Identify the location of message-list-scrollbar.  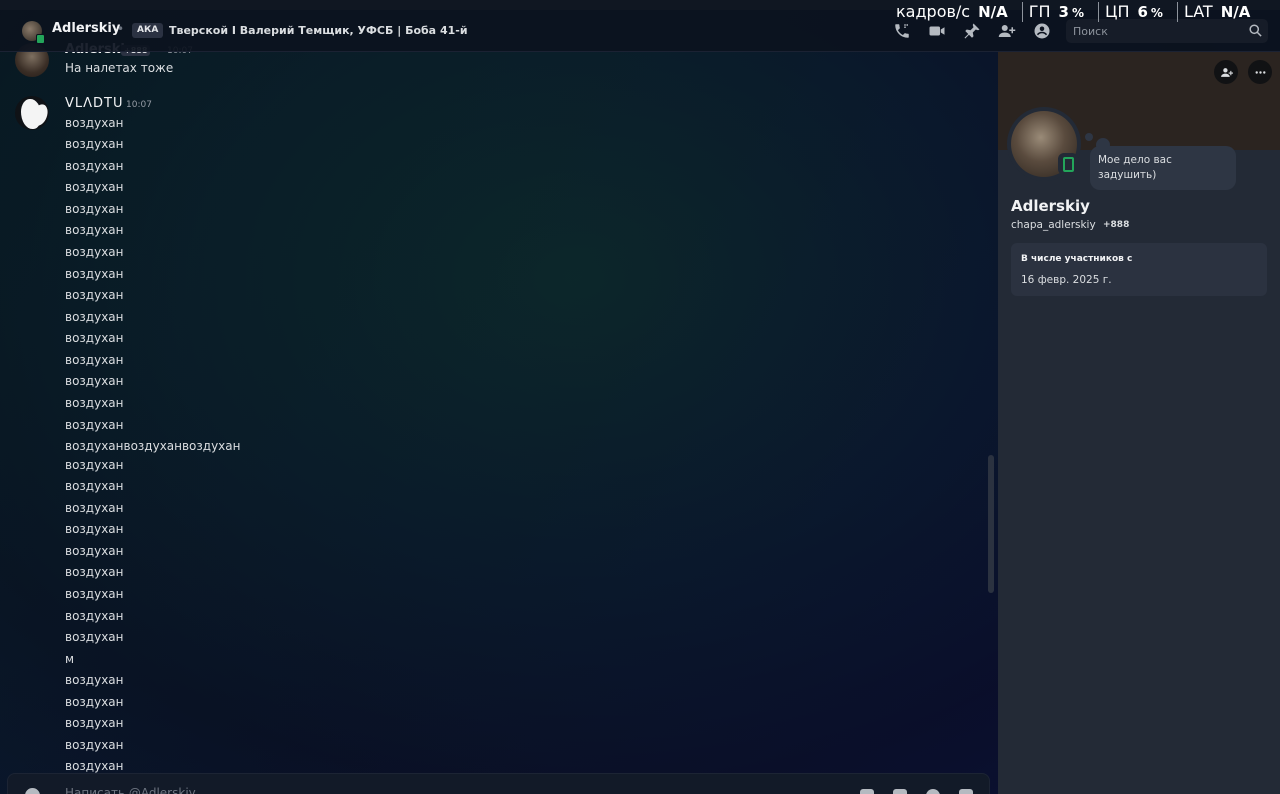
(991, 524).